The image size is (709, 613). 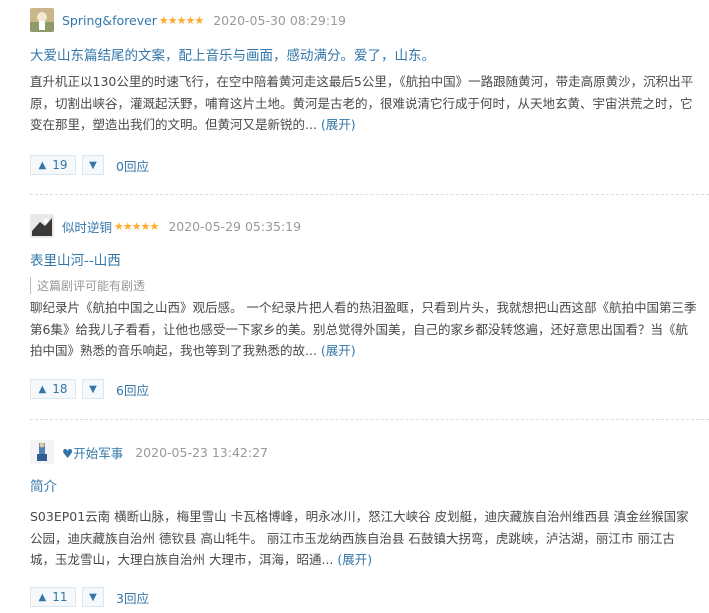 I want to click on author-name: Spring&forever, so click(x=109, y=20).